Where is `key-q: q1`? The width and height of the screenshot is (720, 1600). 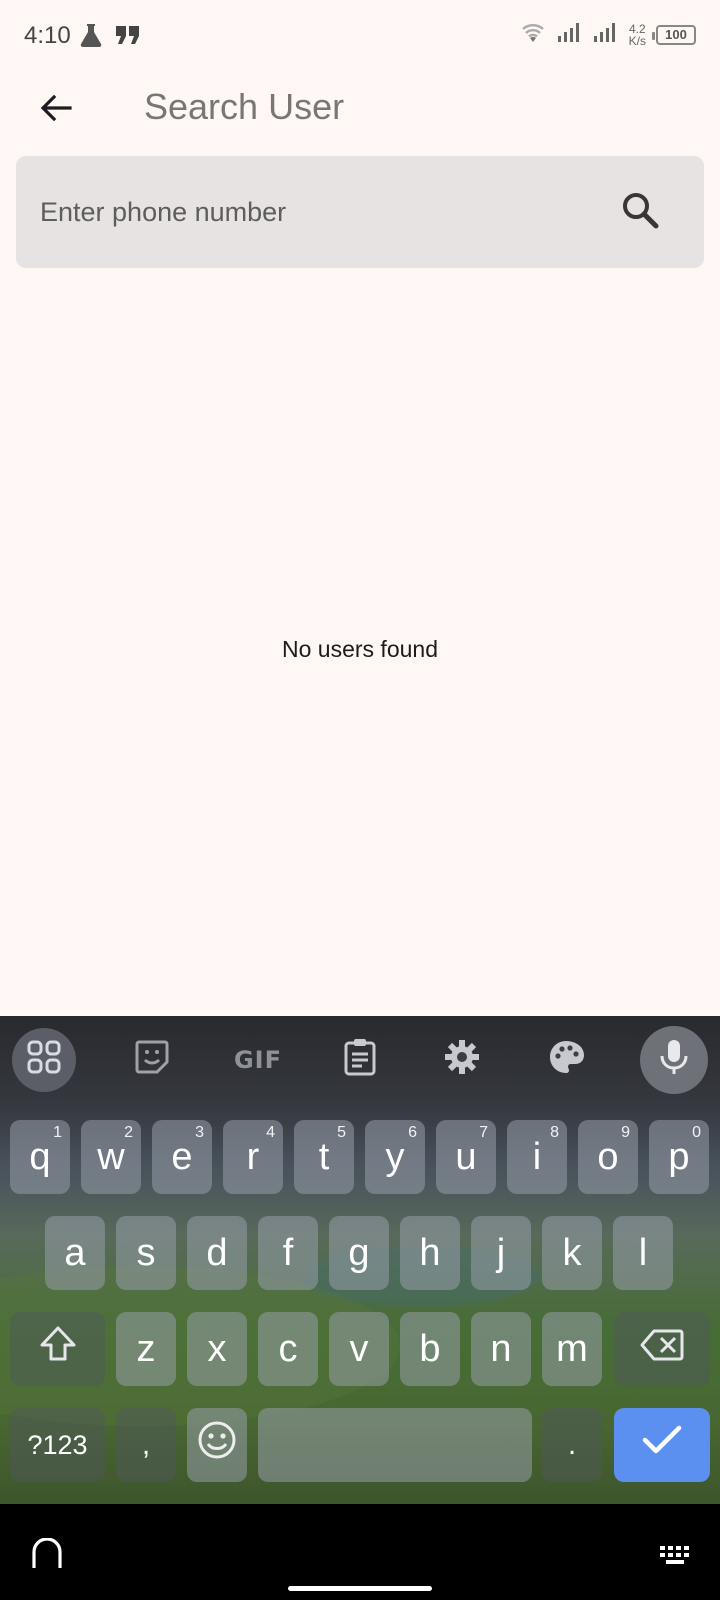 key-q: q1 is located at coordinates (40, 1157).